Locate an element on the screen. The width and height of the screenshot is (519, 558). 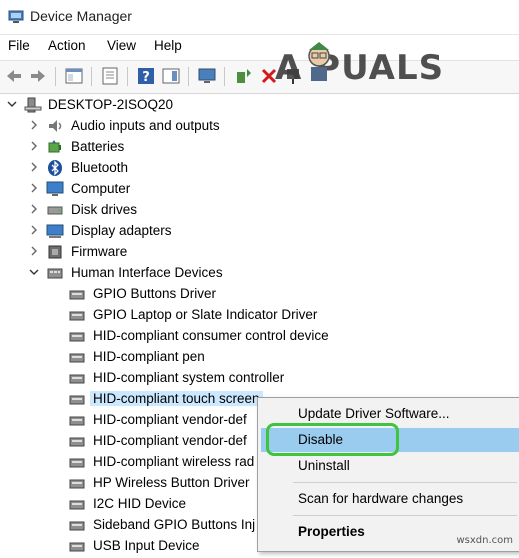
category-label: Firmware is located at coordinates (99, 251).